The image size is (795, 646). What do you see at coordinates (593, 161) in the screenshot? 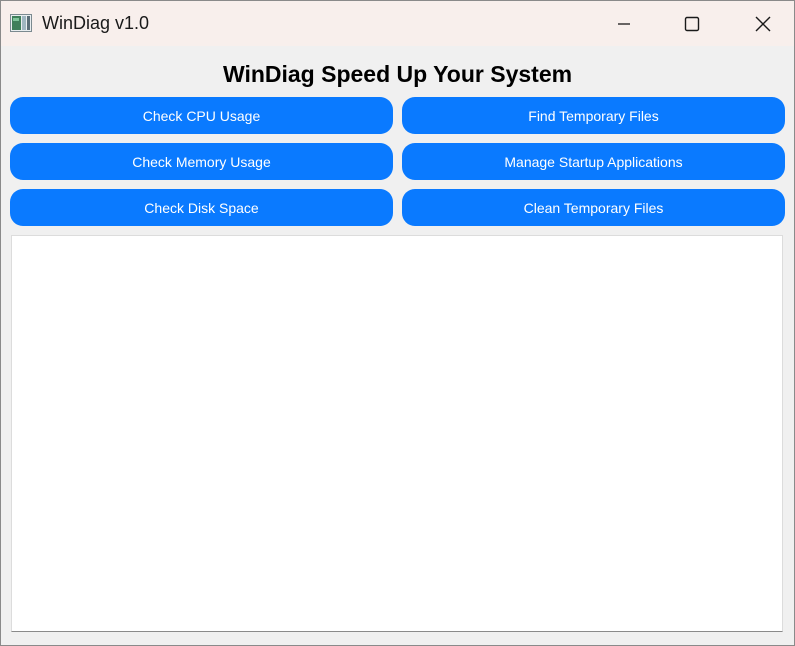
I see `manage-startup-applications-button: Manage Startup Applications` at bounding box center [593, 161].